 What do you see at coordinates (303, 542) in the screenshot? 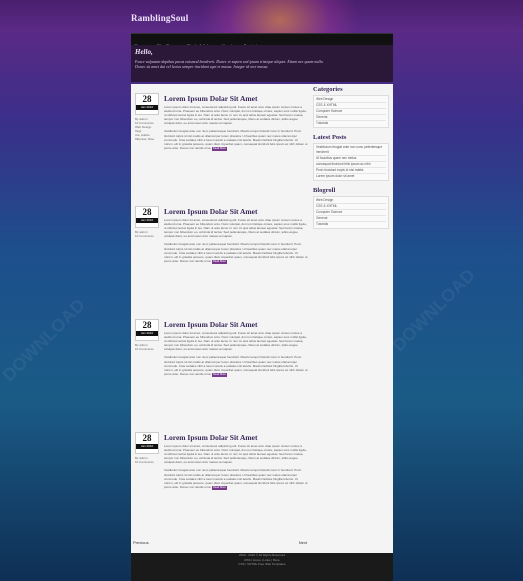
I see `next-link: Next` at bounding box center [303, 542].